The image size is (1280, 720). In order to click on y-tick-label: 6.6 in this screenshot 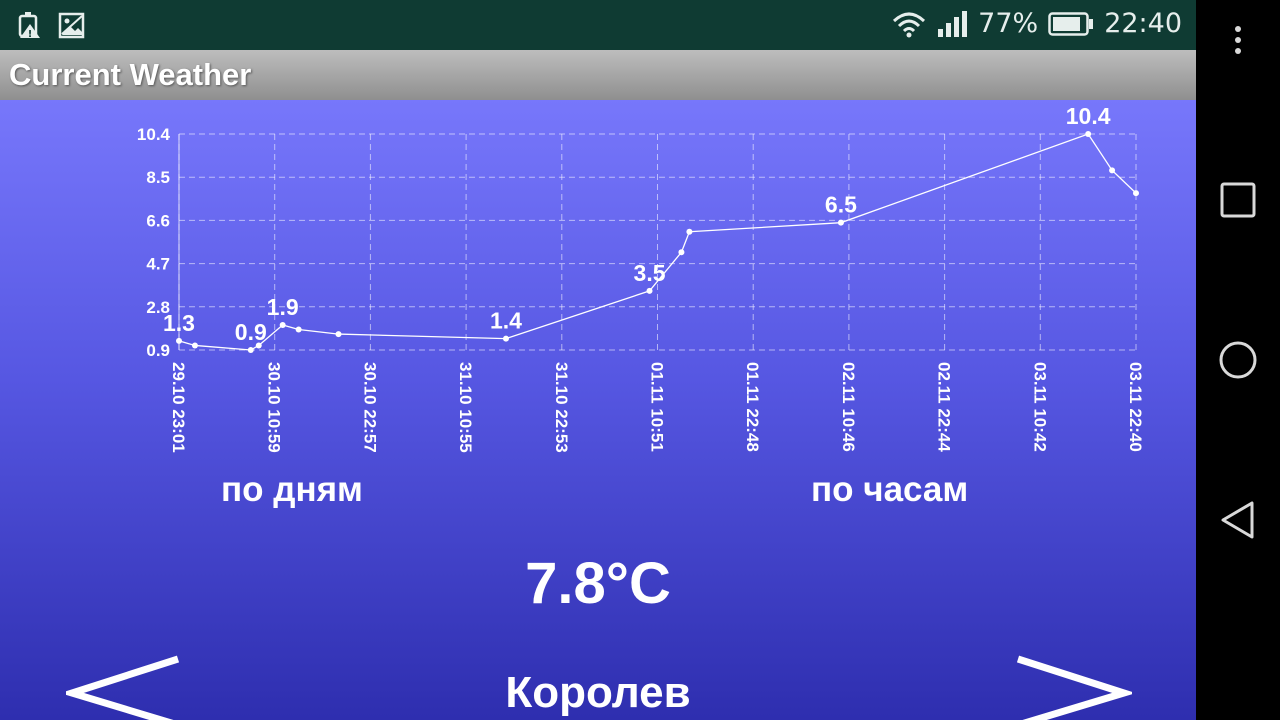, I will do `click(158, 220)`.